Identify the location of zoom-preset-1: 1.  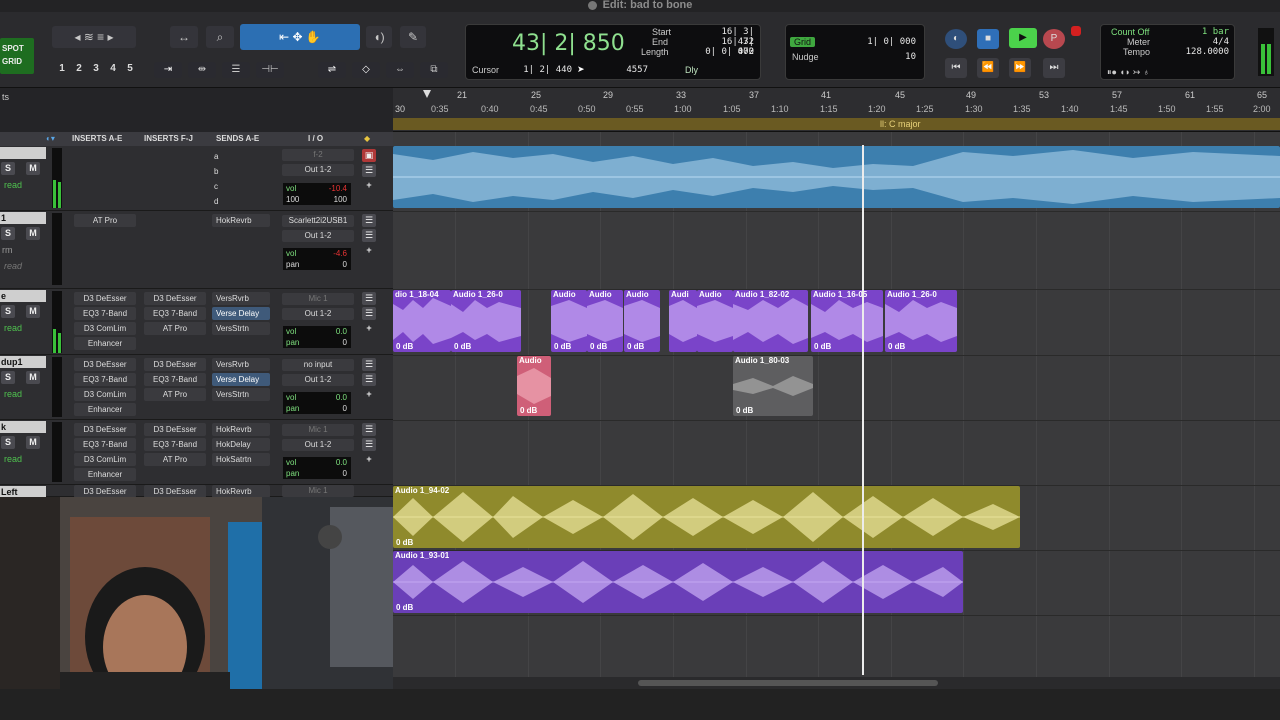
(62, 69).